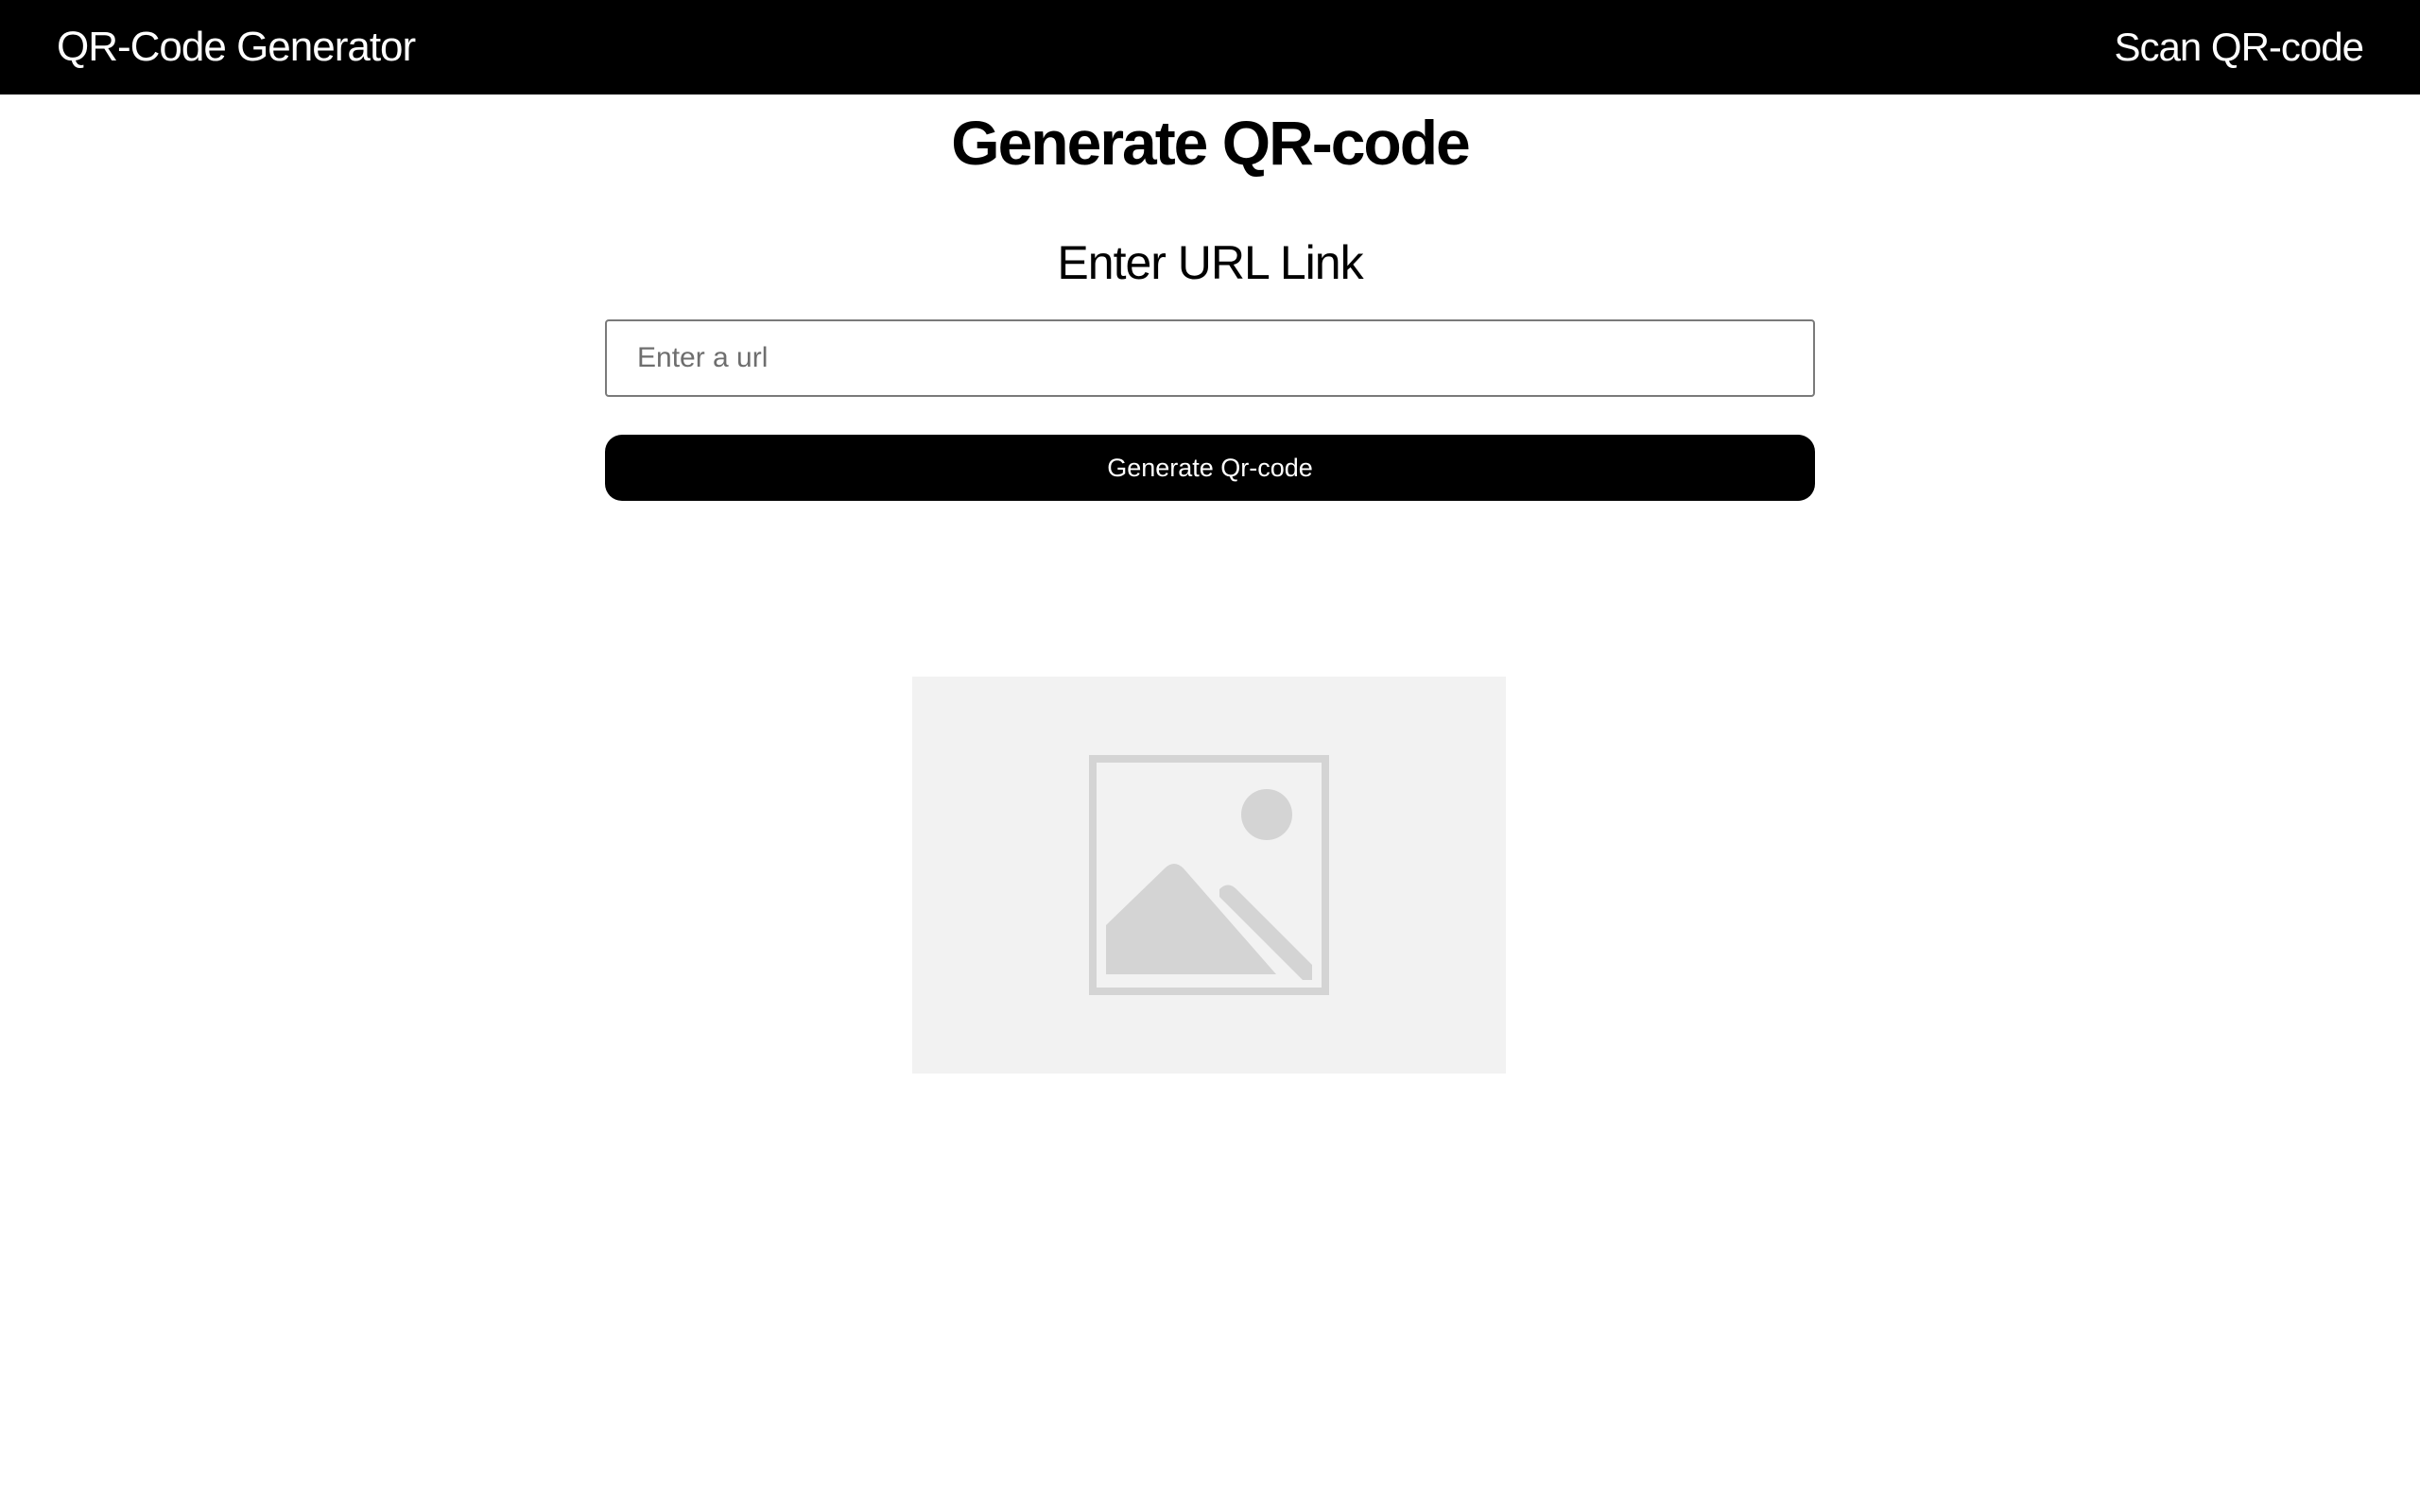 This screenshot has height=1512, width=2420. Describe the element at coordinates (1210, 358) in the screenshot. I see `url-input` at that location.